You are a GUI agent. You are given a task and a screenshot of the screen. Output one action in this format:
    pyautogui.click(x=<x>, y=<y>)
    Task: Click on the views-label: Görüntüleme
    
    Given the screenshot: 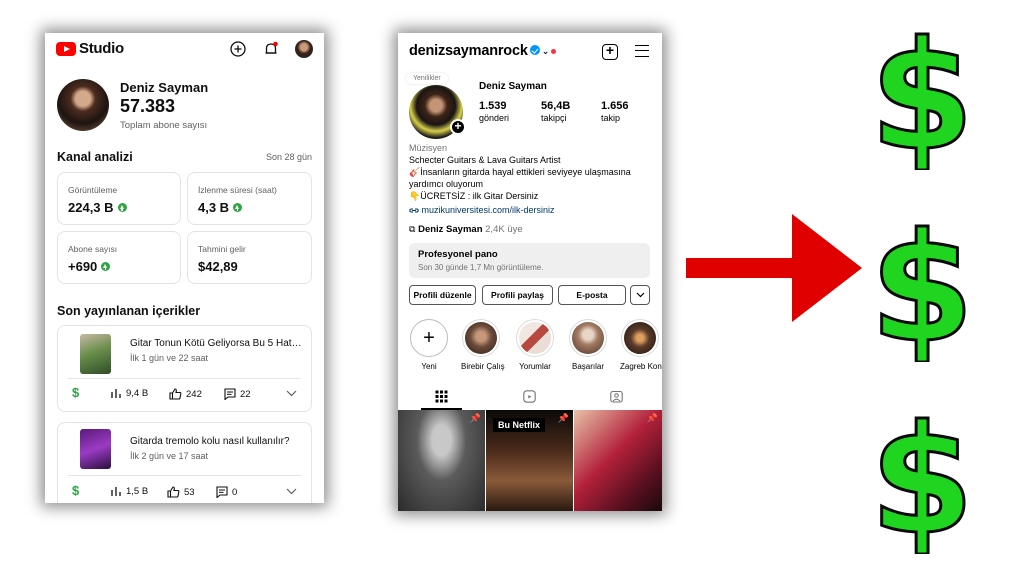 What is the action you would take?
    pyautogui.click(x=93, y=190)
    